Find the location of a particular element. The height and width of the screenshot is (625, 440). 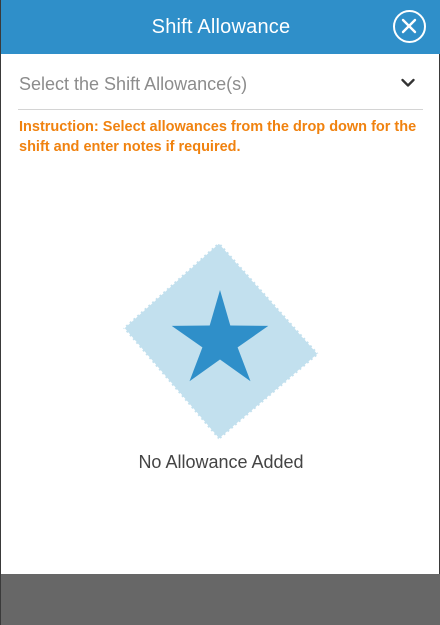

dialog-title: Shift Allowance is located at coordinates (221, 27).